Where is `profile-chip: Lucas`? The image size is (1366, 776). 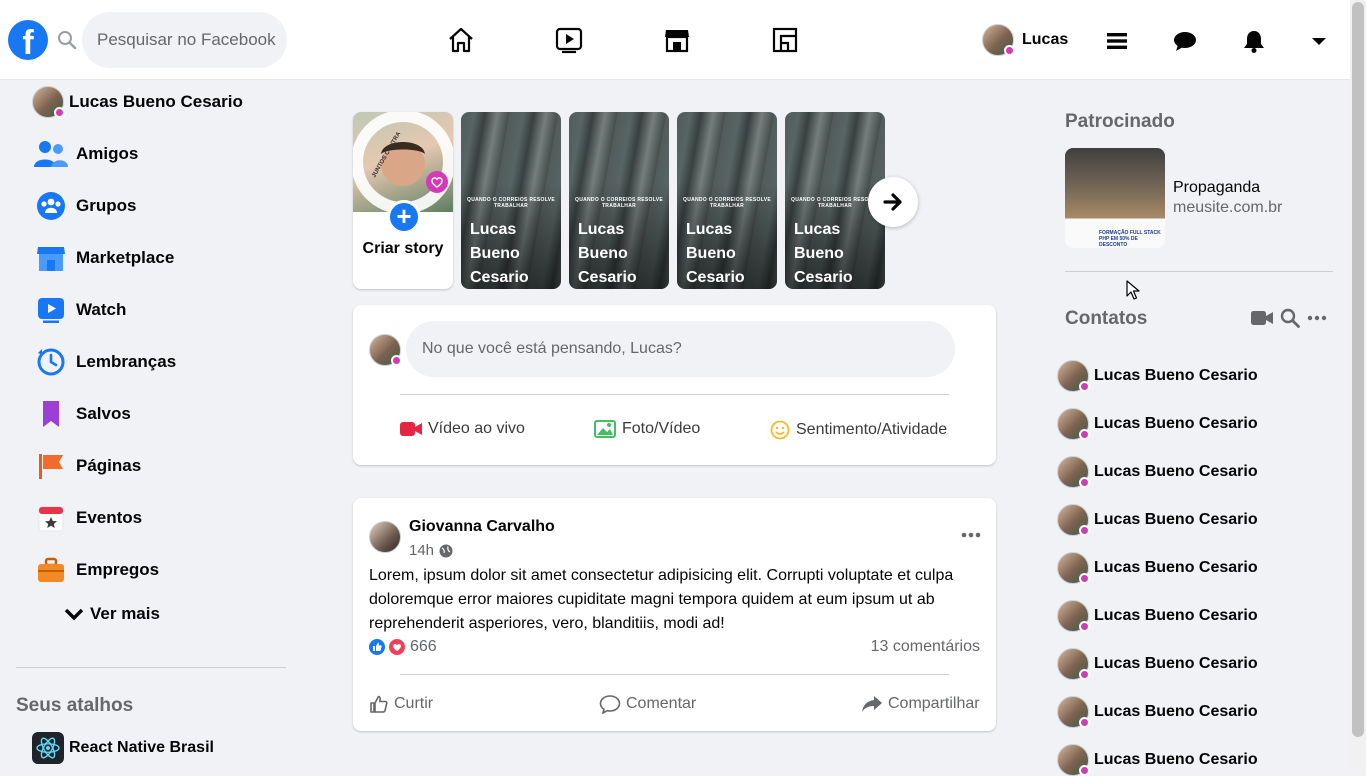
profile-chip: Lucas is located at coordinates (1025, 40).